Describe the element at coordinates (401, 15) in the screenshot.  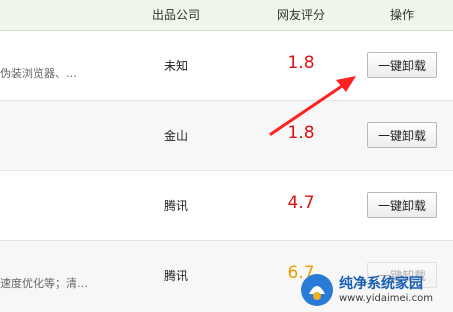
I see `column-header-action: 操作` at that location.